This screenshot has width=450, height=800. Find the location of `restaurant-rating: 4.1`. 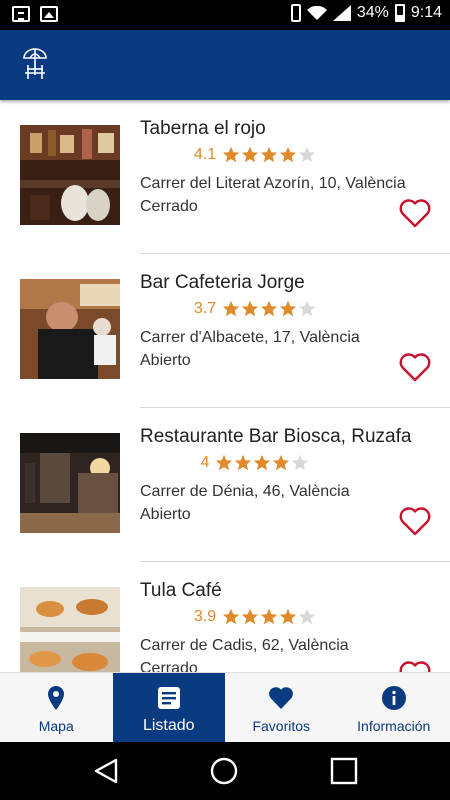

restaurant-rating: 4.1 is located at coordinates (255, 155).